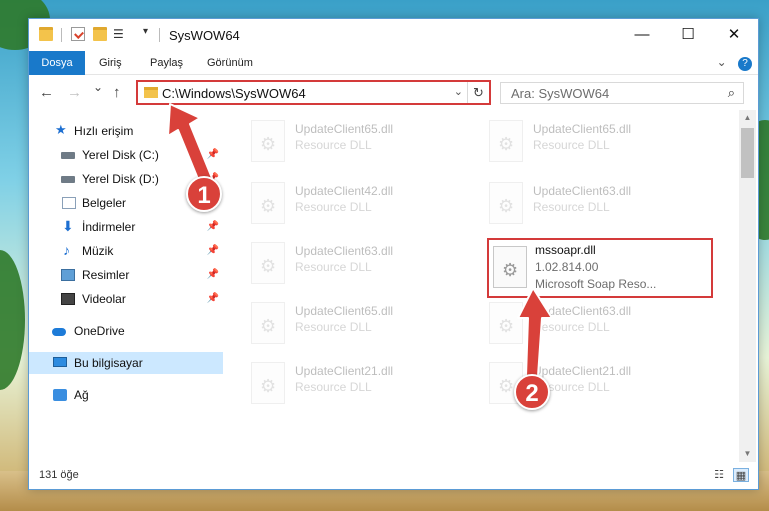 This screenshot has width=769, height=511. I want to click on computer-icon, so click(60, 362).